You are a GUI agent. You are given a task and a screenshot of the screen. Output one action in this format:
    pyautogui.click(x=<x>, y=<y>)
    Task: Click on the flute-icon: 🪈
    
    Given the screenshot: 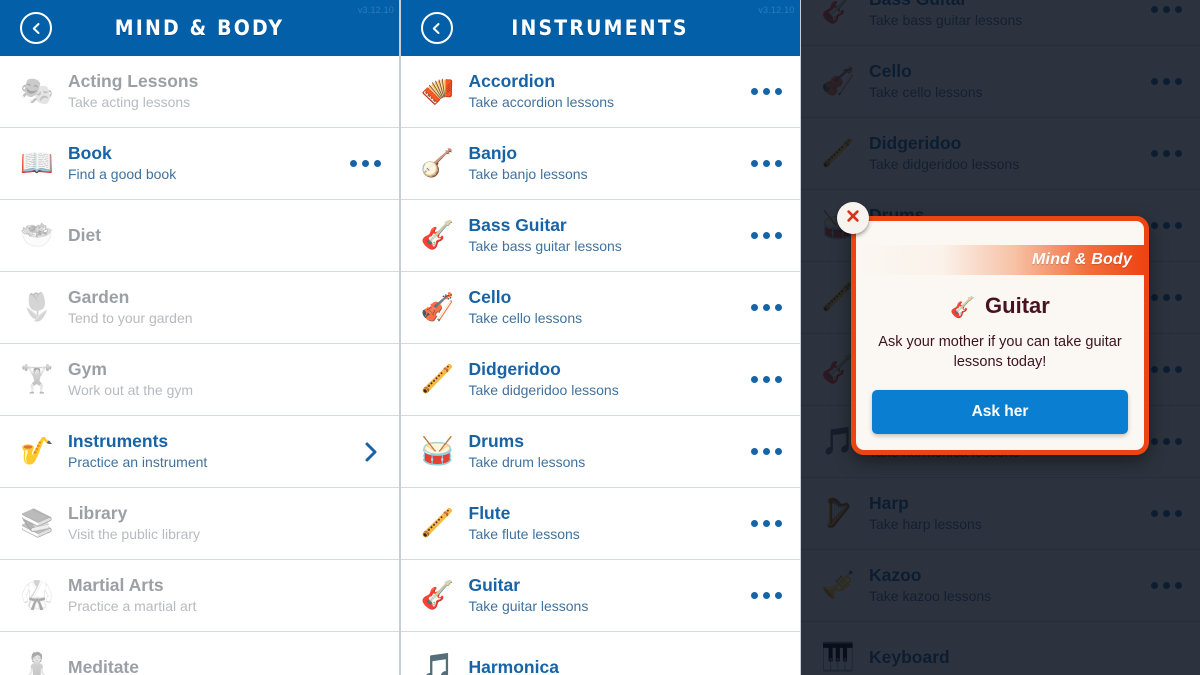 What is the action you would take?
    pyautogui.click(x=437, y=523)
    